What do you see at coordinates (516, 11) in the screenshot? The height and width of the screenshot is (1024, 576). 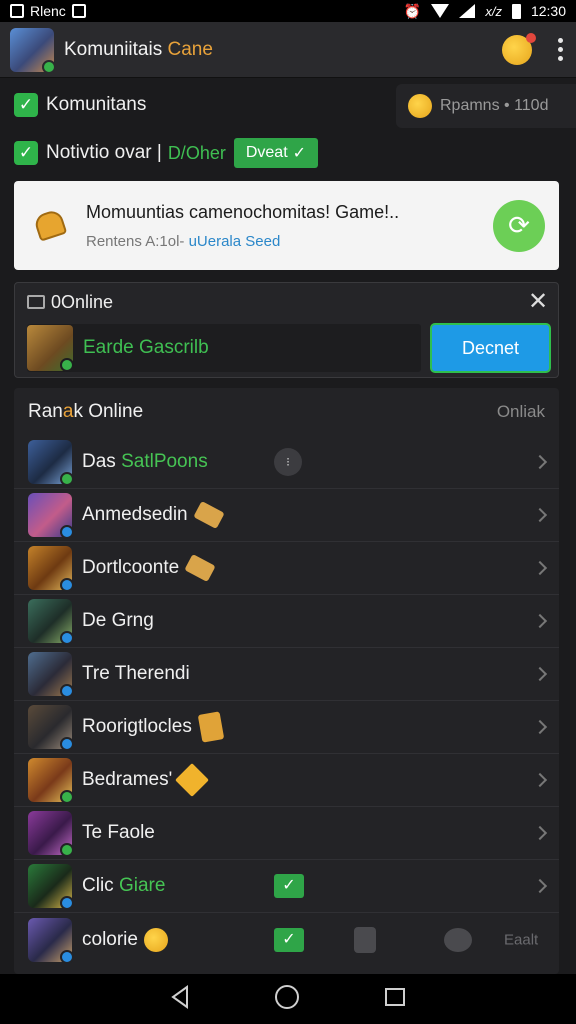 I see `battery-icon` at bounding box center [516, 11].